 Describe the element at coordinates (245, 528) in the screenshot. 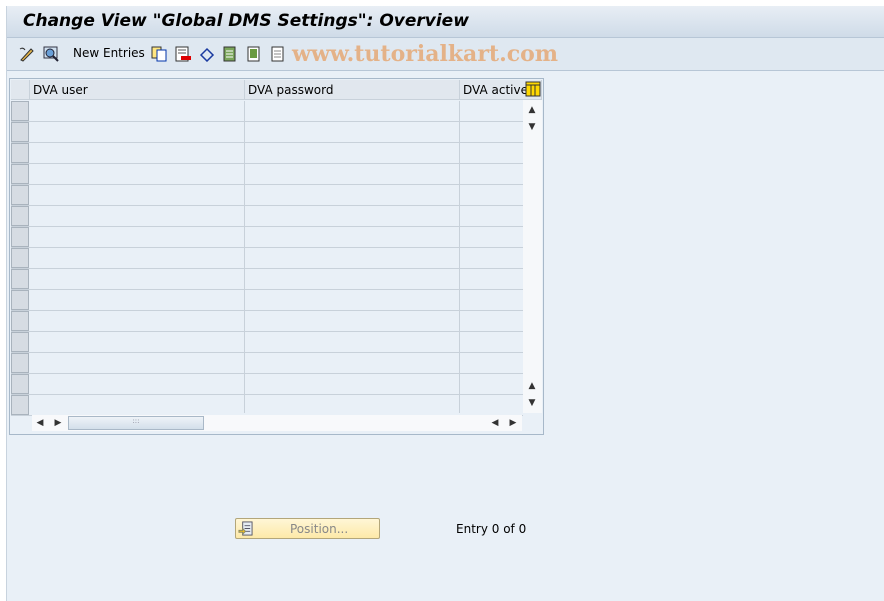

I see `position-icon` at that location.